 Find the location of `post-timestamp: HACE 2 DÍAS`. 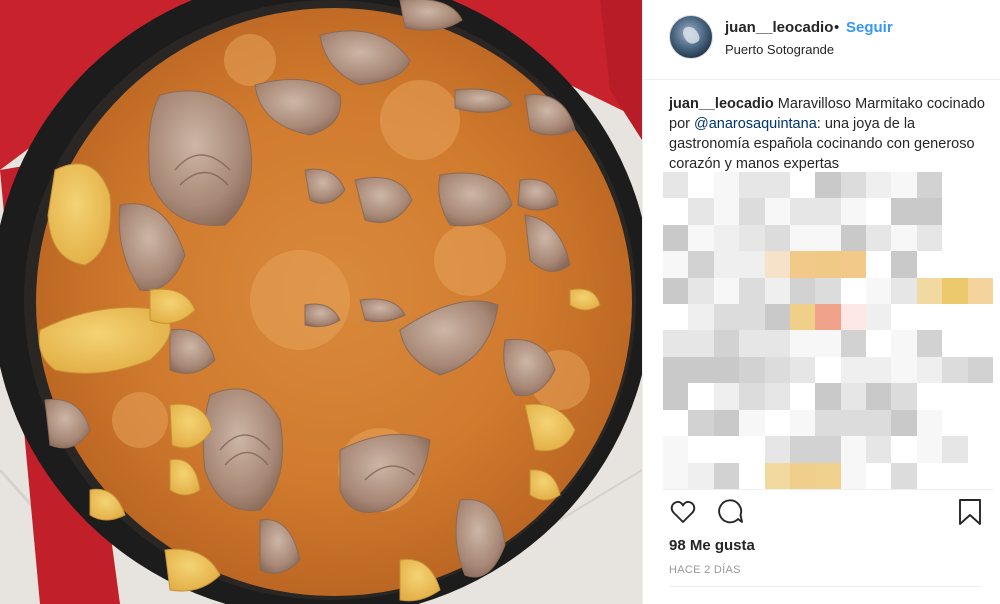

post-timestamp: HACE 2 DÍAS is located at coordinates (705, 570).